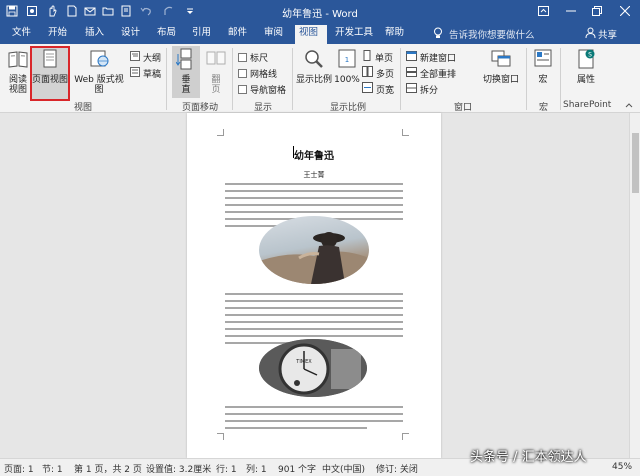 This screenshot has height=476, width=640. Describe the element at coordinates (152, 58) in the screenshot. I see `outline-label: 大纲` at that location.